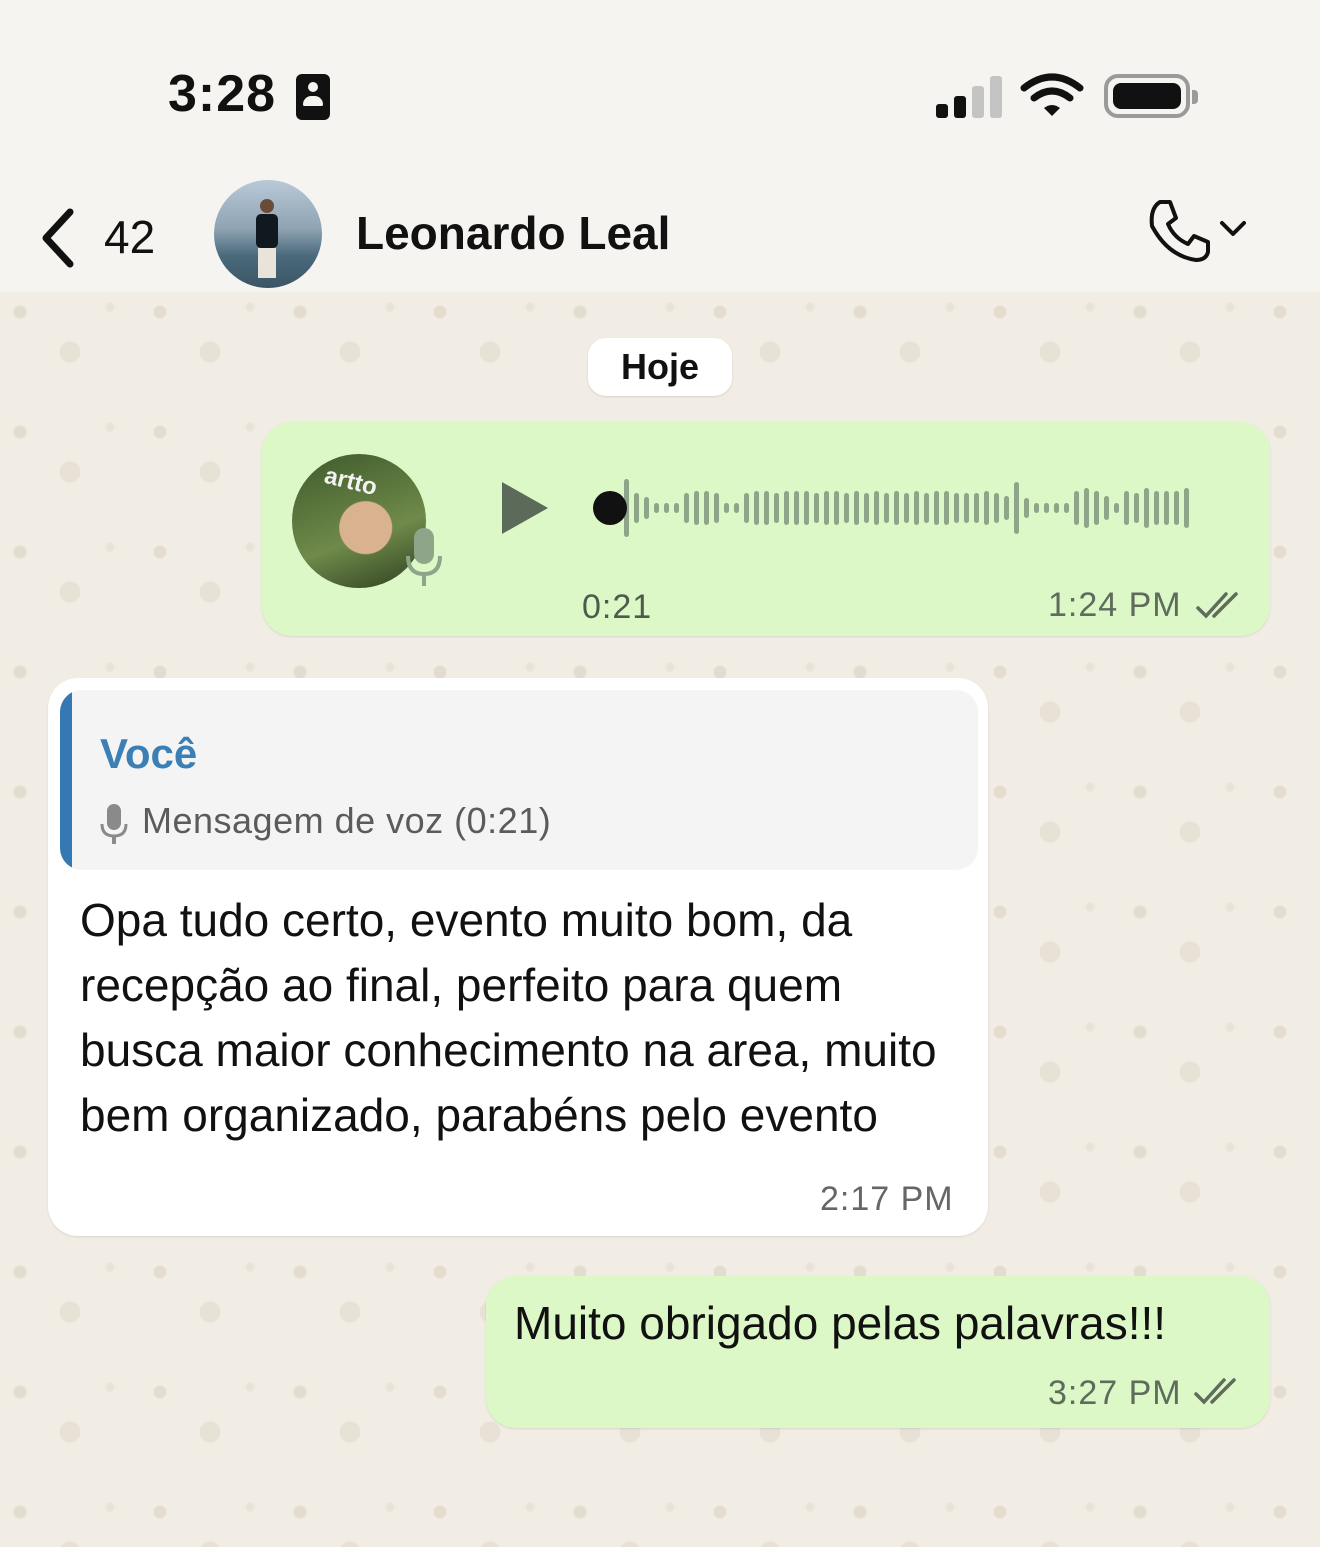 Image resolution: width=1320 pixels, height=1547 pixels. I want to click on voice-message-bubble: artto 0:21 1:24 PM, so click(766, 529).